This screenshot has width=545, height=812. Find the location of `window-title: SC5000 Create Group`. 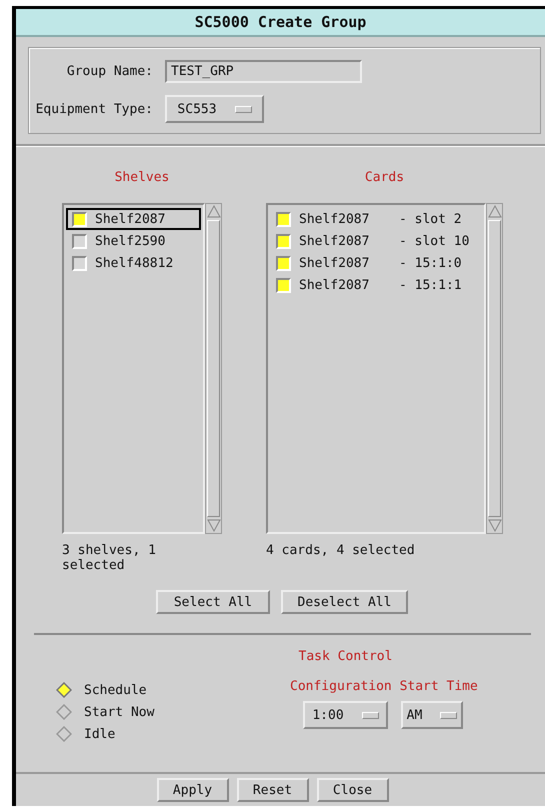

window-title: SC5000 Create Group is located at coordinates (280, 23).